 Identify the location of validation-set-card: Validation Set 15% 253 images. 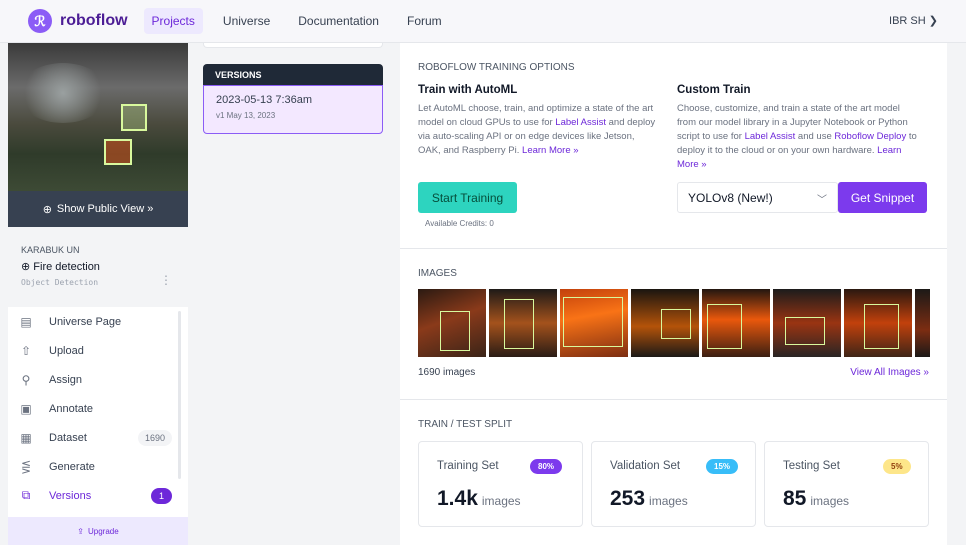
(673, 484).